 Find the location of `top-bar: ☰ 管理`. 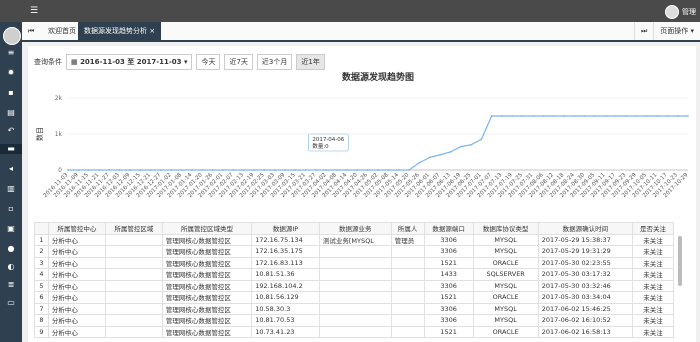

top-bar: ☰ 管理 is located at coordinates (350, 11).